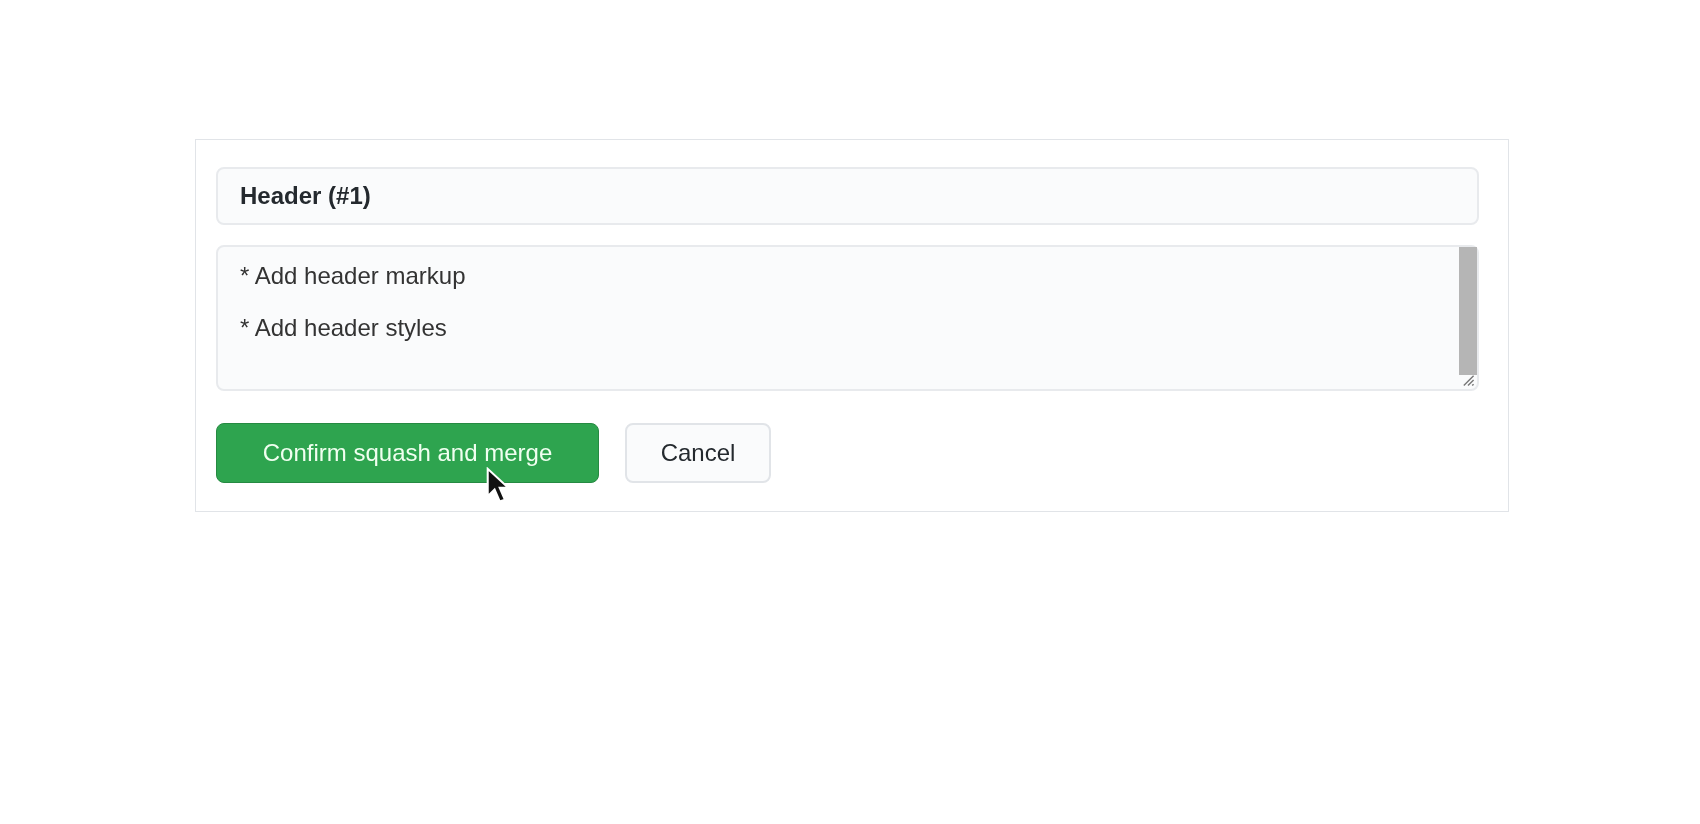 The image size is (1700, 824). Describe the element at coordinates (1468, 380) in the screenshot. I see `resize-grip-icon` at that location.